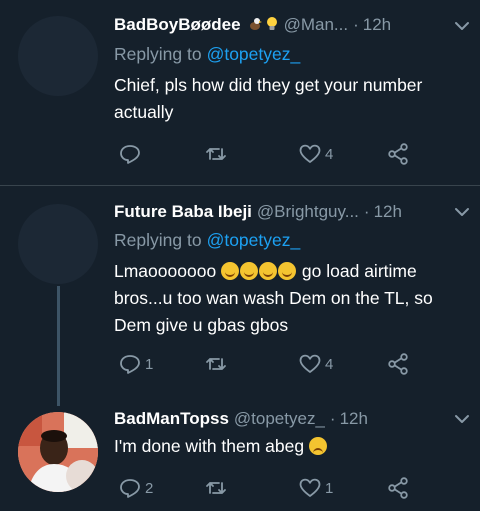 Image resolution: width=480 pixels, height=511 pixels. Describe the element at coordinates (318, 446) in the screenshot. I see `pensive-face-icon` at that location.